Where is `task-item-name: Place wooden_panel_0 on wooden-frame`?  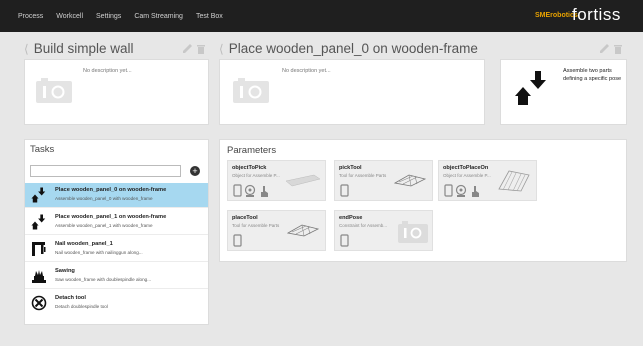
task-item-name: Place wooden_panel_0 on wooden-frame is located at coordinates (111, 190).